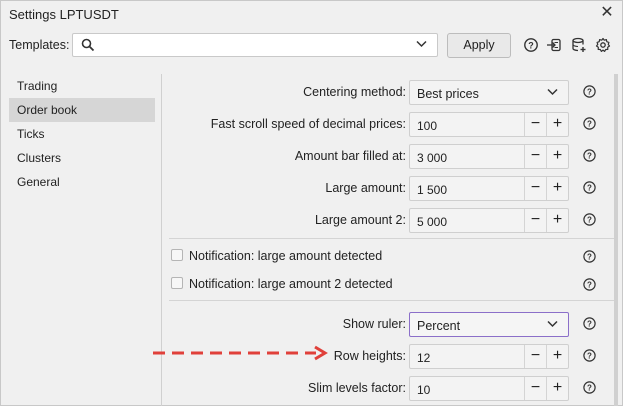  I want to click on large-amount-2-value: 5 000, so click(432, 222).